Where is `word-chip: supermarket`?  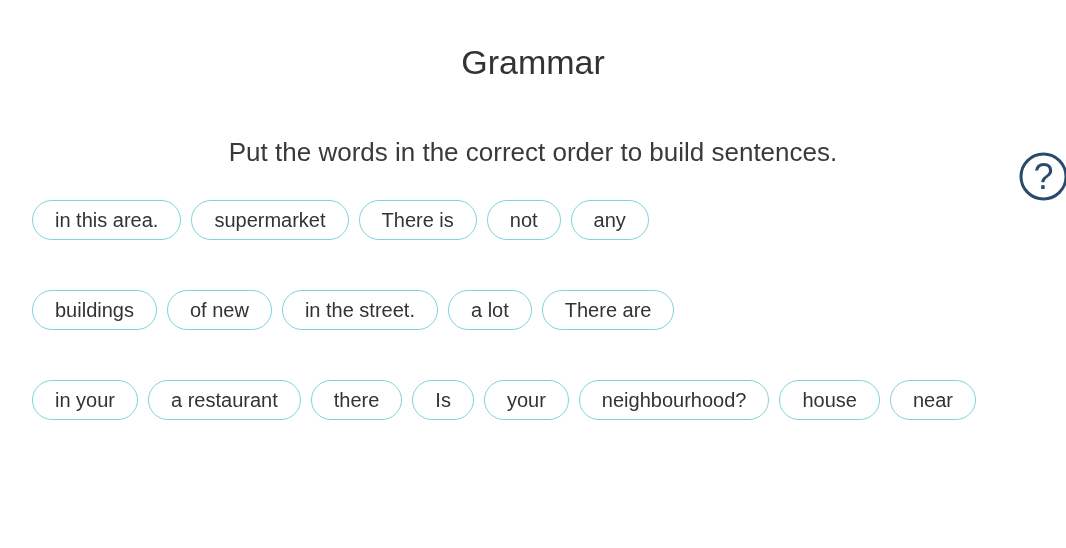
word-chip: supermarket is located at coordinates (270, 220).